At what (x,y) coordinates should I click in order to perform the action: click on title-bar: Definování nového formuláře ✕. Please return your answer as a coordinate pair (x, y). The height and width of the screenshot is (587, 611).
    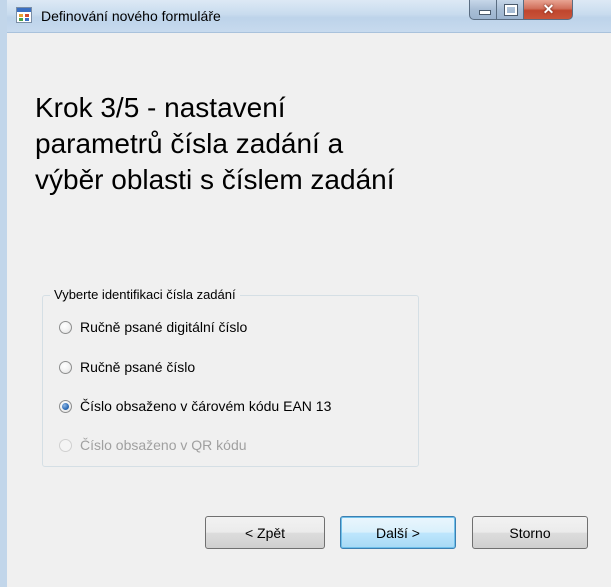
    Looking at the image, I should click on (309, 16).